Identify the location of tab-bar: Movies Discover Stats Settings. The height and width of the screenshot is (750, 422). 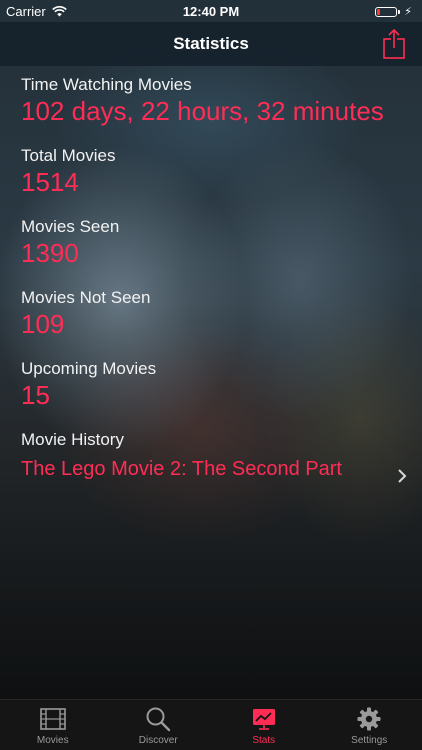
(211, 724).